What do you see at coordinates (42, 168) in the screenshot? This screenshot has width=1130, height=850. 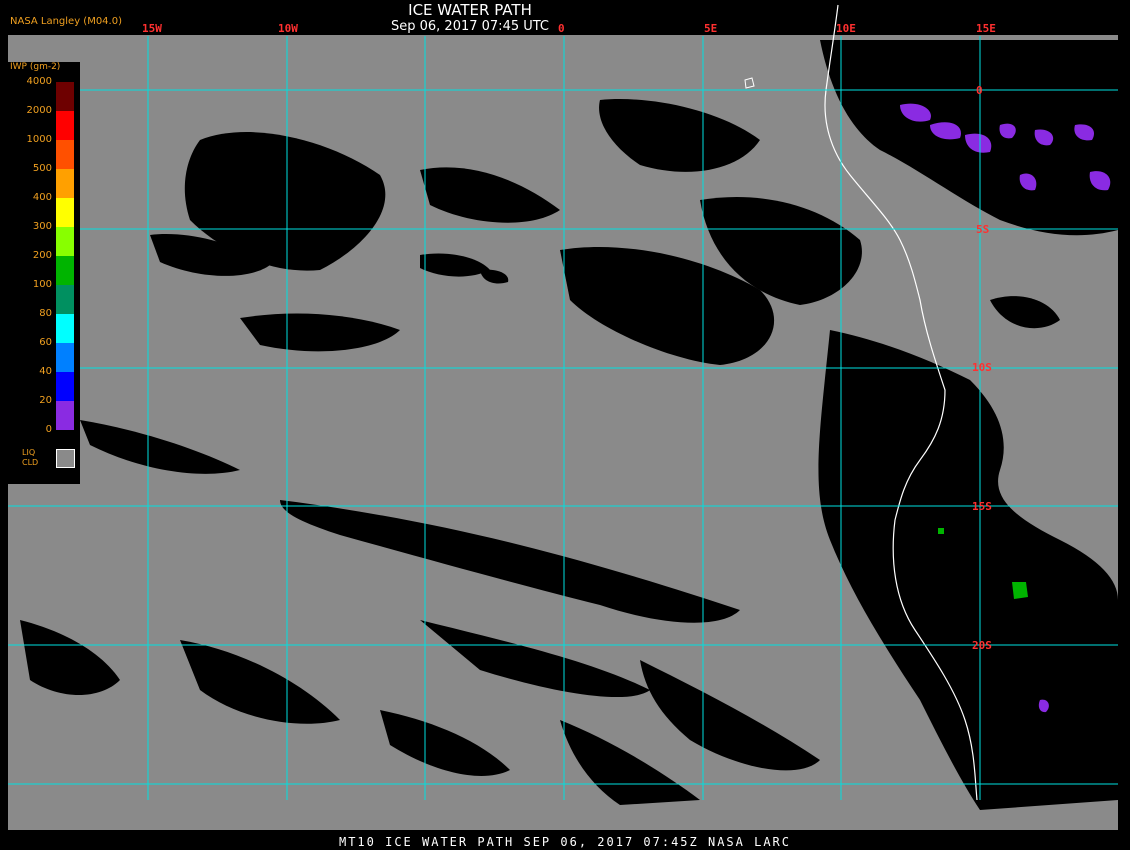 I see `legend-label: 500` at bounding box center [42, 168].